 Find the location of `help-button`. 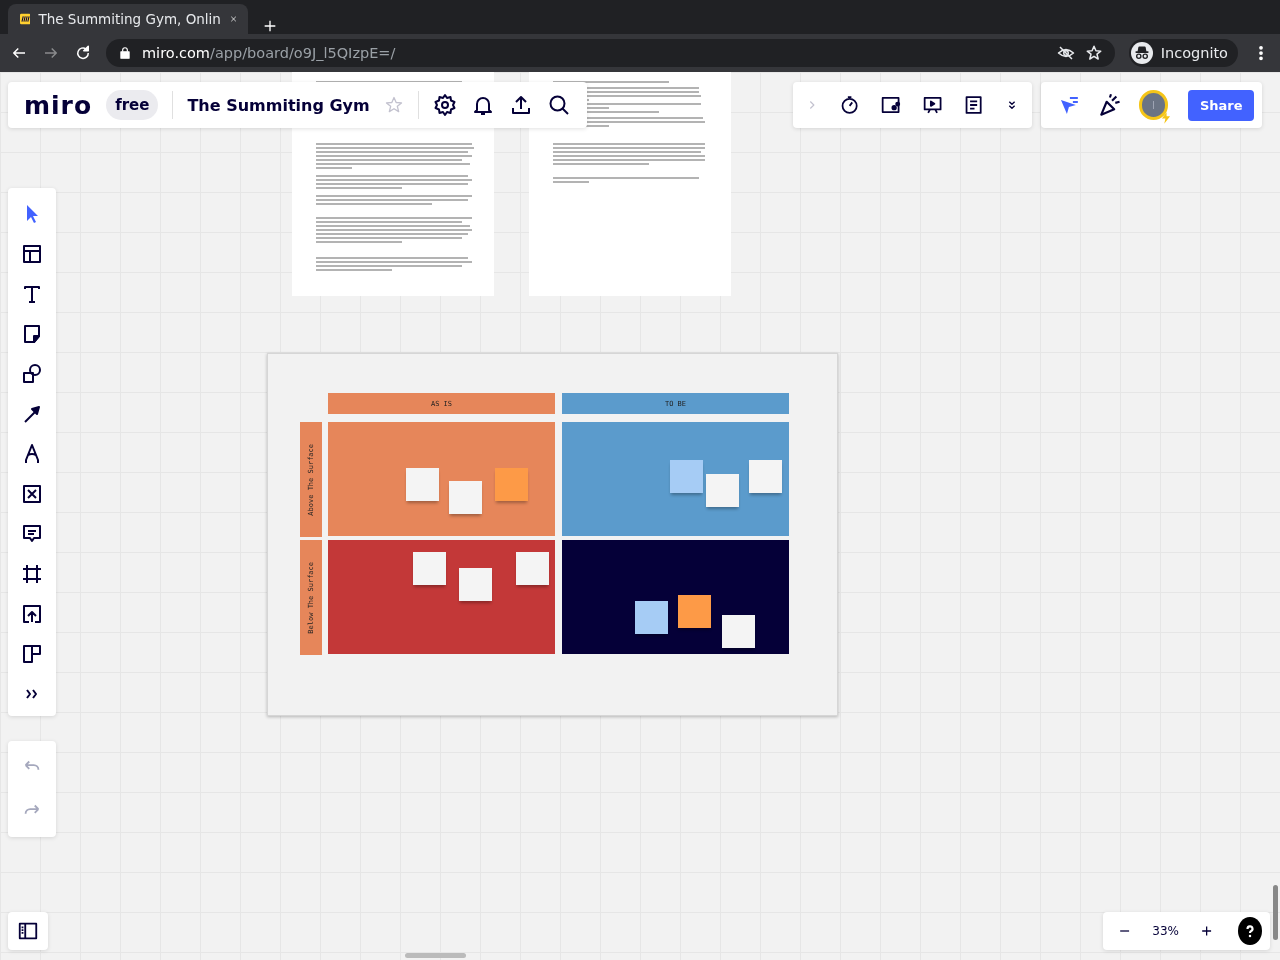

help-button is located at coordinates (1250, 931).